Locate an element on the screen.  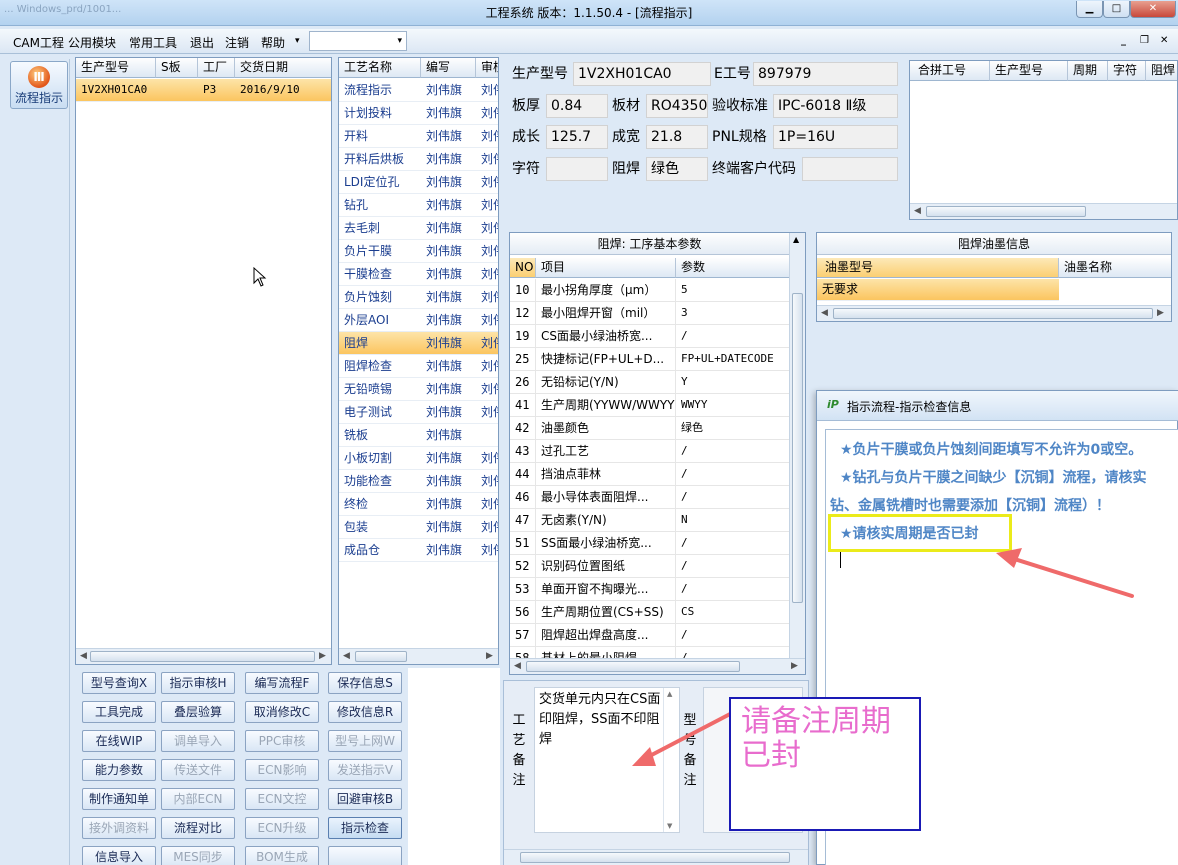
param-row: 53 单面开窗不掏曝光... / is located at coordinates (649, 589).